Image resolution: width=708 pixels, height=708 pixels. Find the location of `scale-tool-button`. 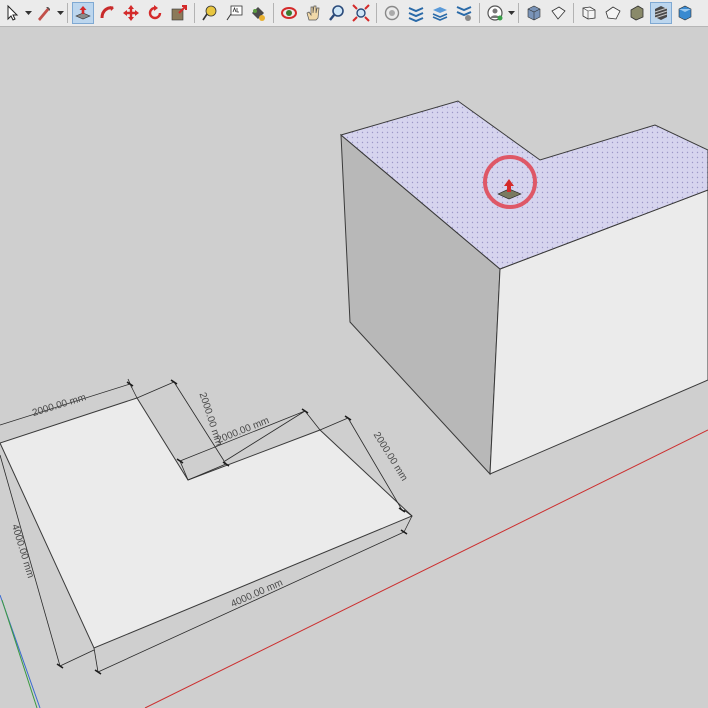

scale-tool-button is located at coordinates (179, 13).